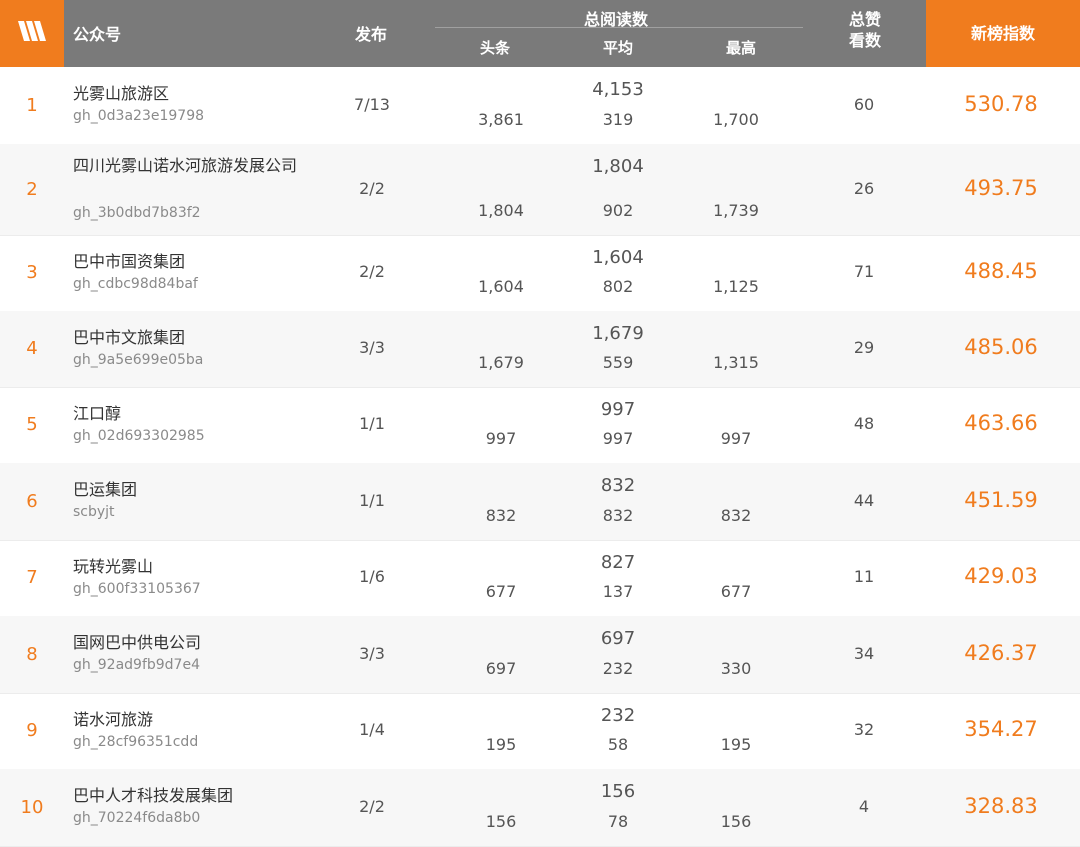 This screenshot has width=1080, height=847. Describe the element at coordinates (618, 638) in the screenshot. I see `total-reads: 697` at that location.